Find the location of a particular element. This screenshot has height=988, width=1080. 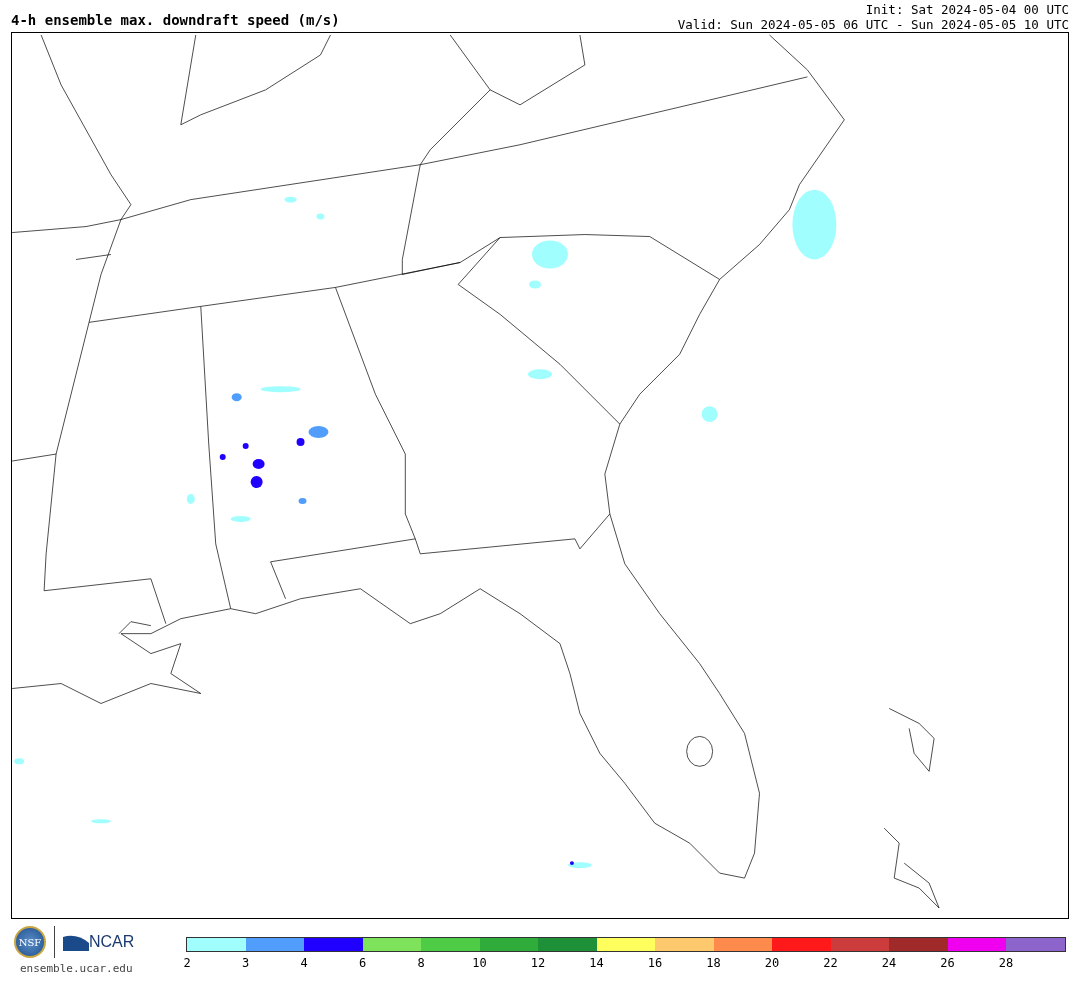

tick-label: 28 is located at coordinates (1006, 963).